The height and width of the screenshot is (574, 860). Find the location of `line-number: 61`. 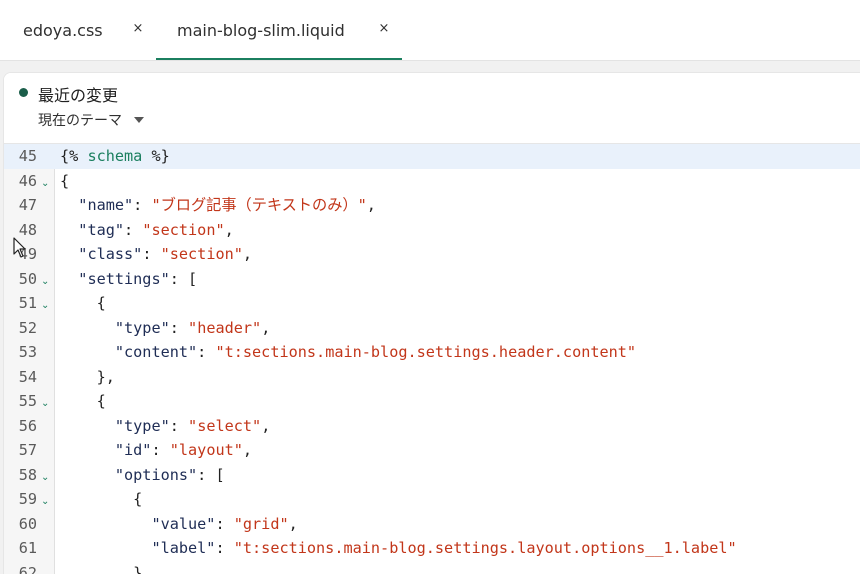

line-number: 61 is located at coordinates (20, 548).